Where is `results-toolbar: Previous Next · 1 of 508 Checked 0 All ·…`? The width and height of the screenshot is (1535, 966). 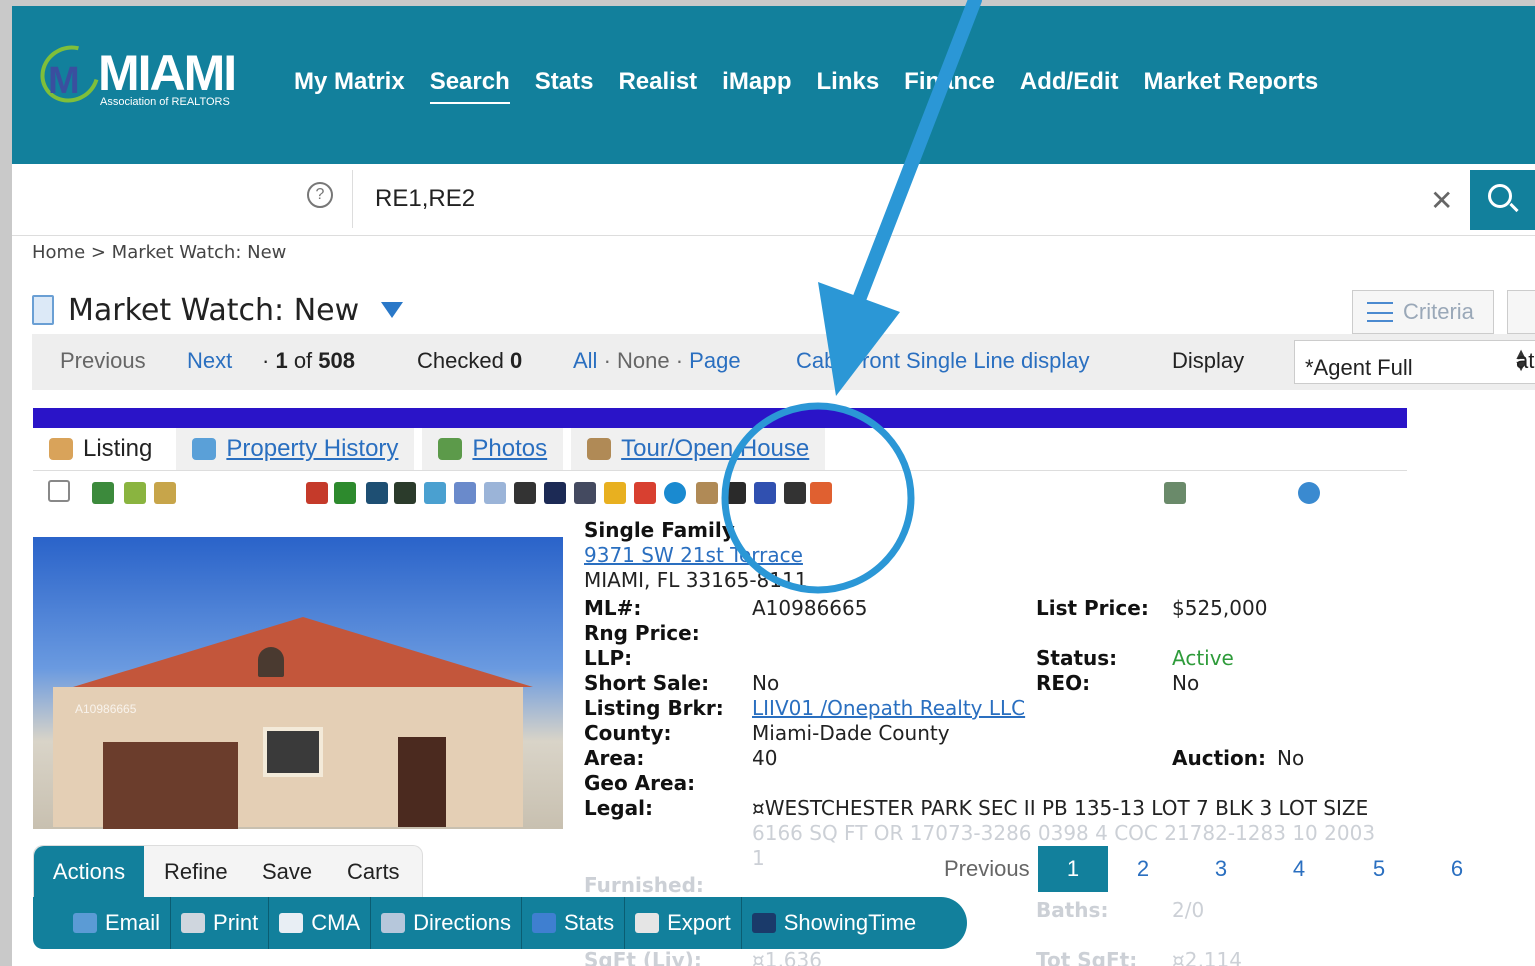
results-toolbar: Previous Next · 1 of 508 Checked 0 All ·… is located at coordinates (783, 362).